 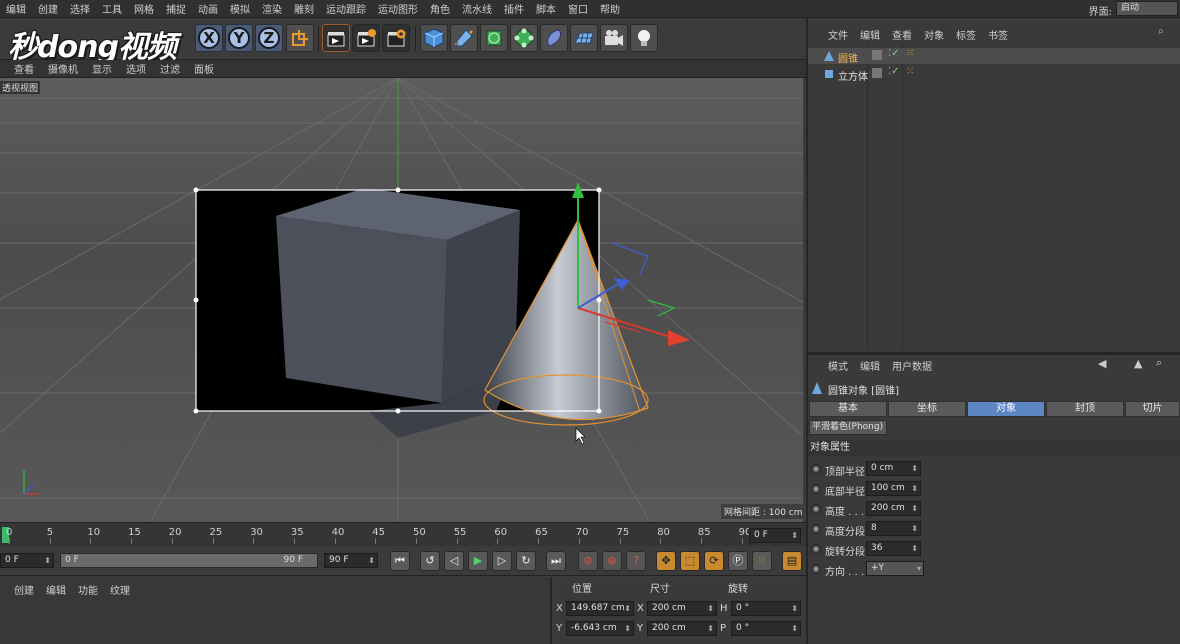 I want to click on menu-pipeline: 流水线, so click(x=477, y=8).